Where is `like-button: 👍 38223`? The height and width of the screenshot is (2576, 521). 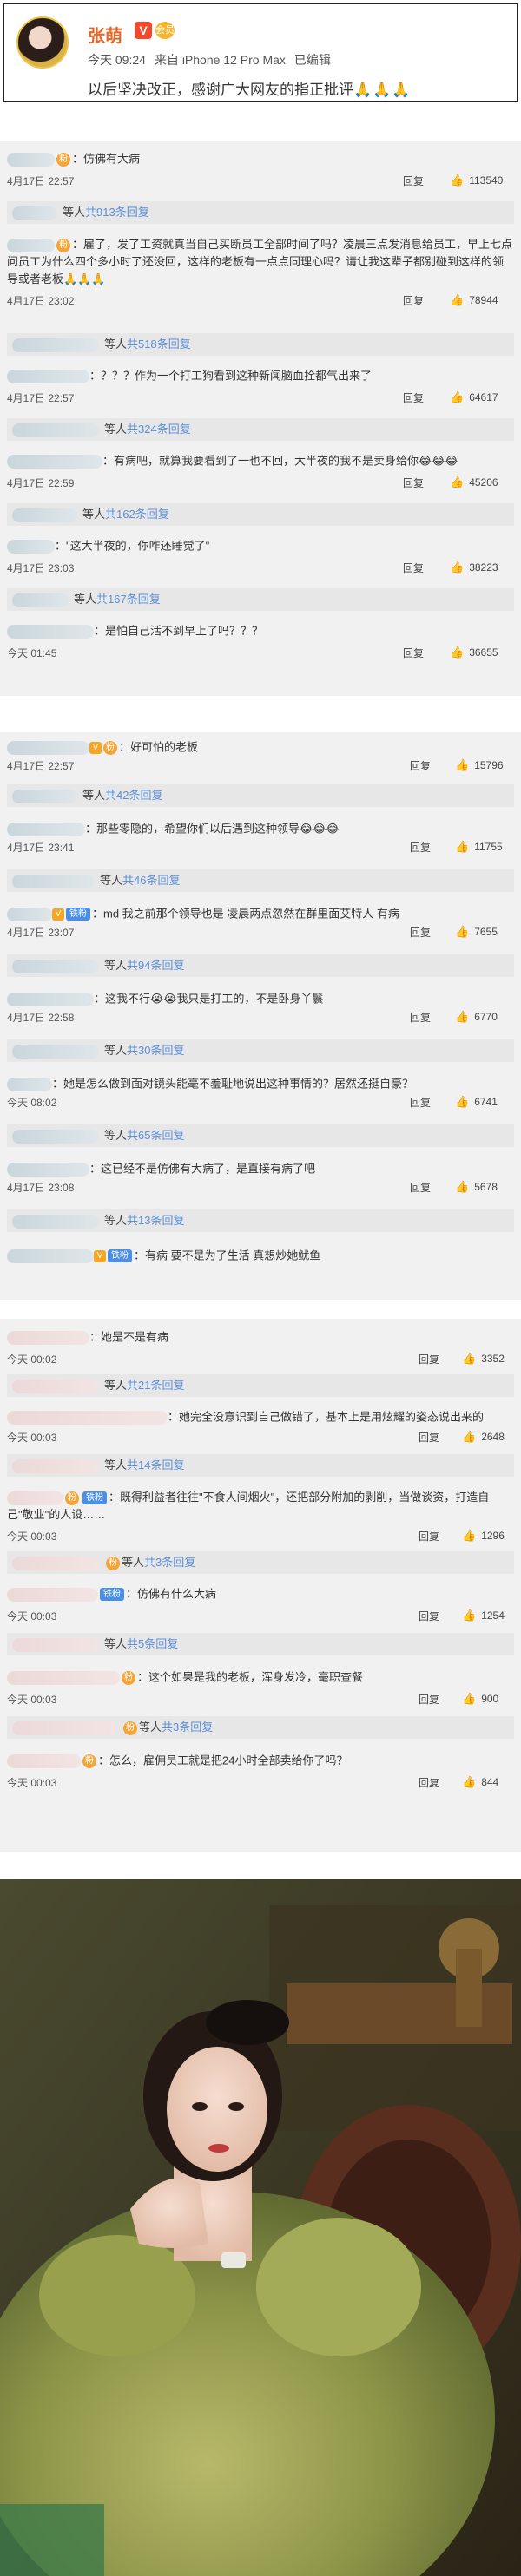 like-button: 👍 38223 is located at coordinates (474, 567).